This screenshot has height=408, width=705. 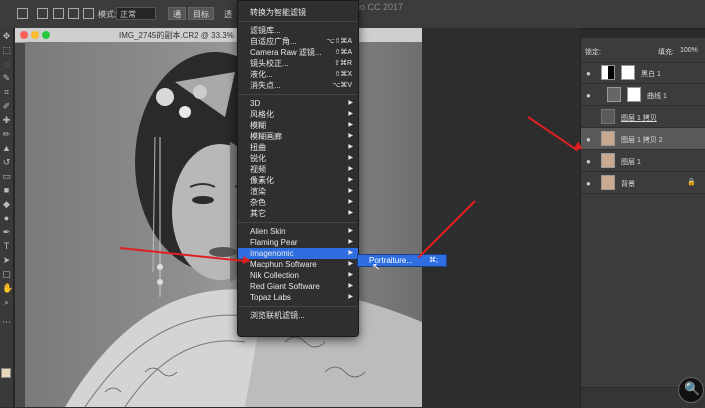 I want to click on lasso-tool-icon: ◌, so click(x=6, y=64).